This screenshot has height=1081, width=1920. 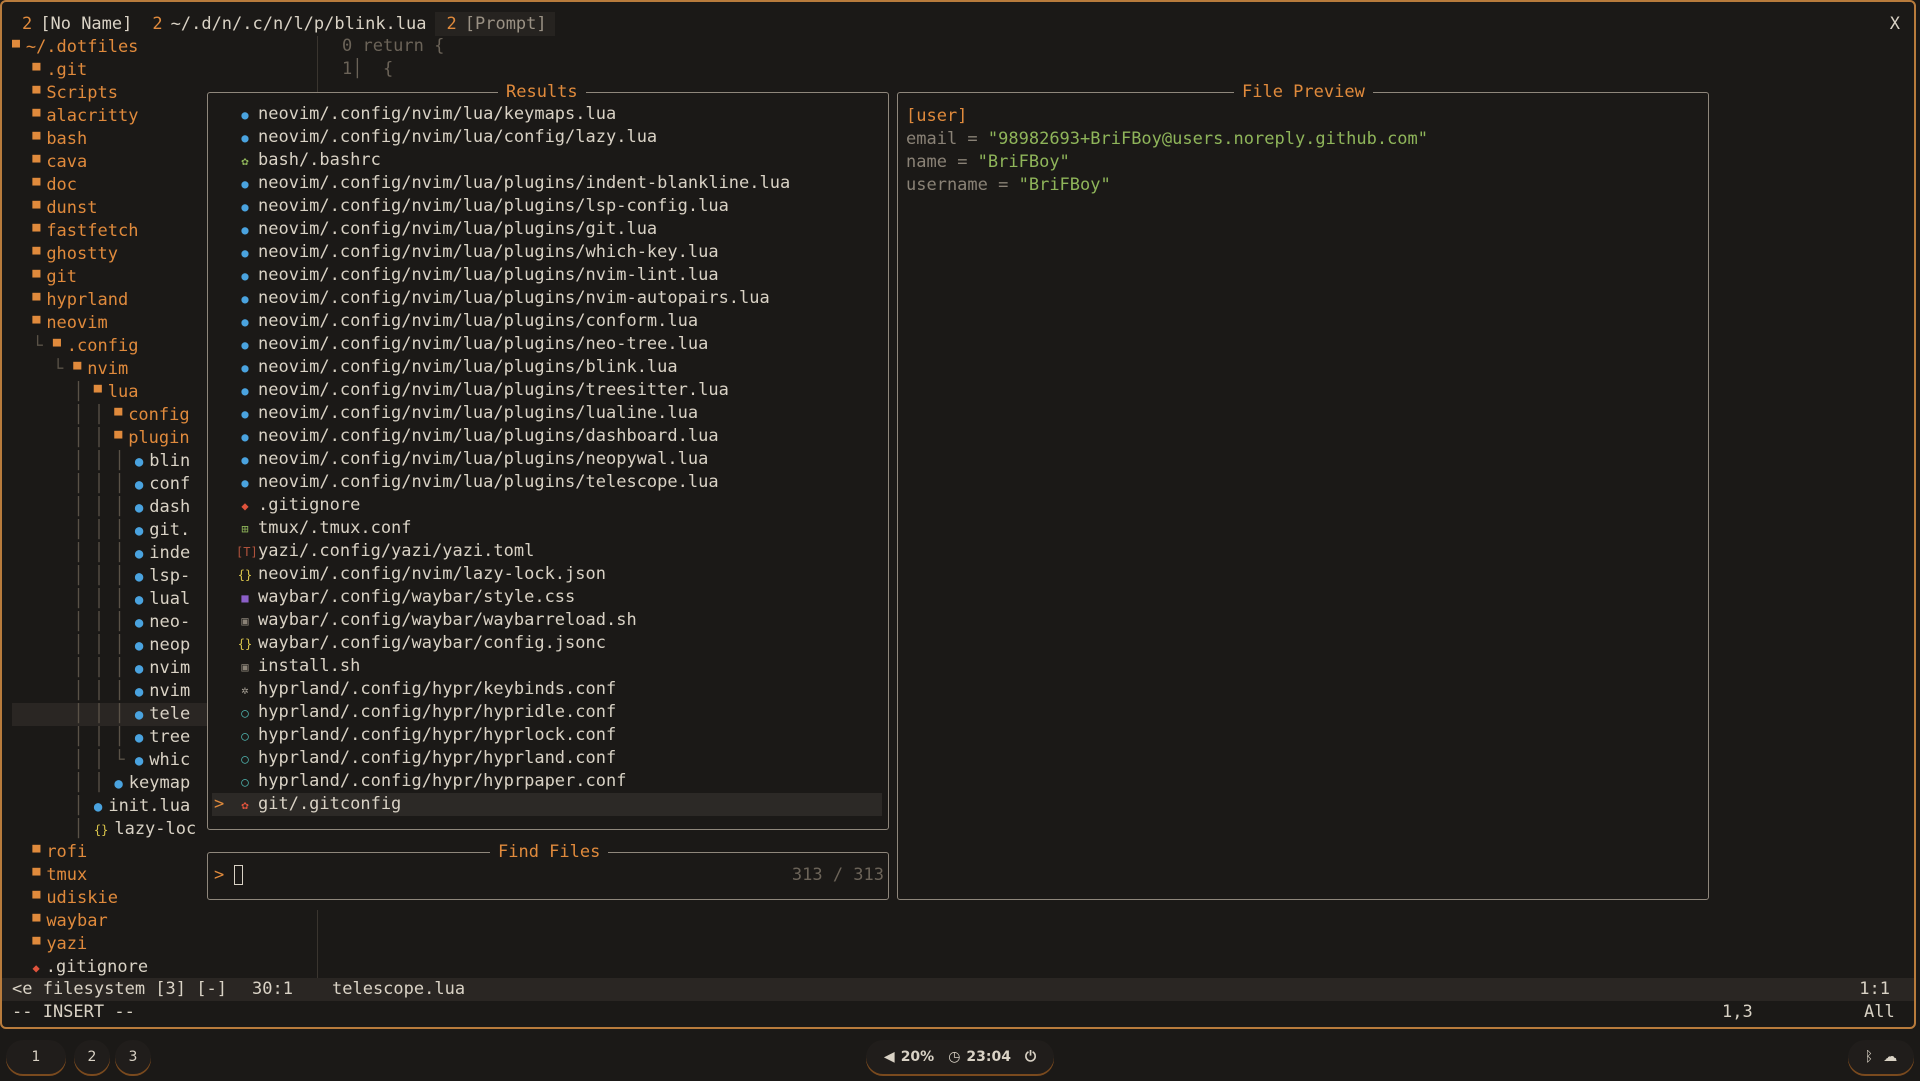 I want to click on result-item: ✲ hyprland/.config/hypr/keybinds.conf, so click(x=547, y=689).